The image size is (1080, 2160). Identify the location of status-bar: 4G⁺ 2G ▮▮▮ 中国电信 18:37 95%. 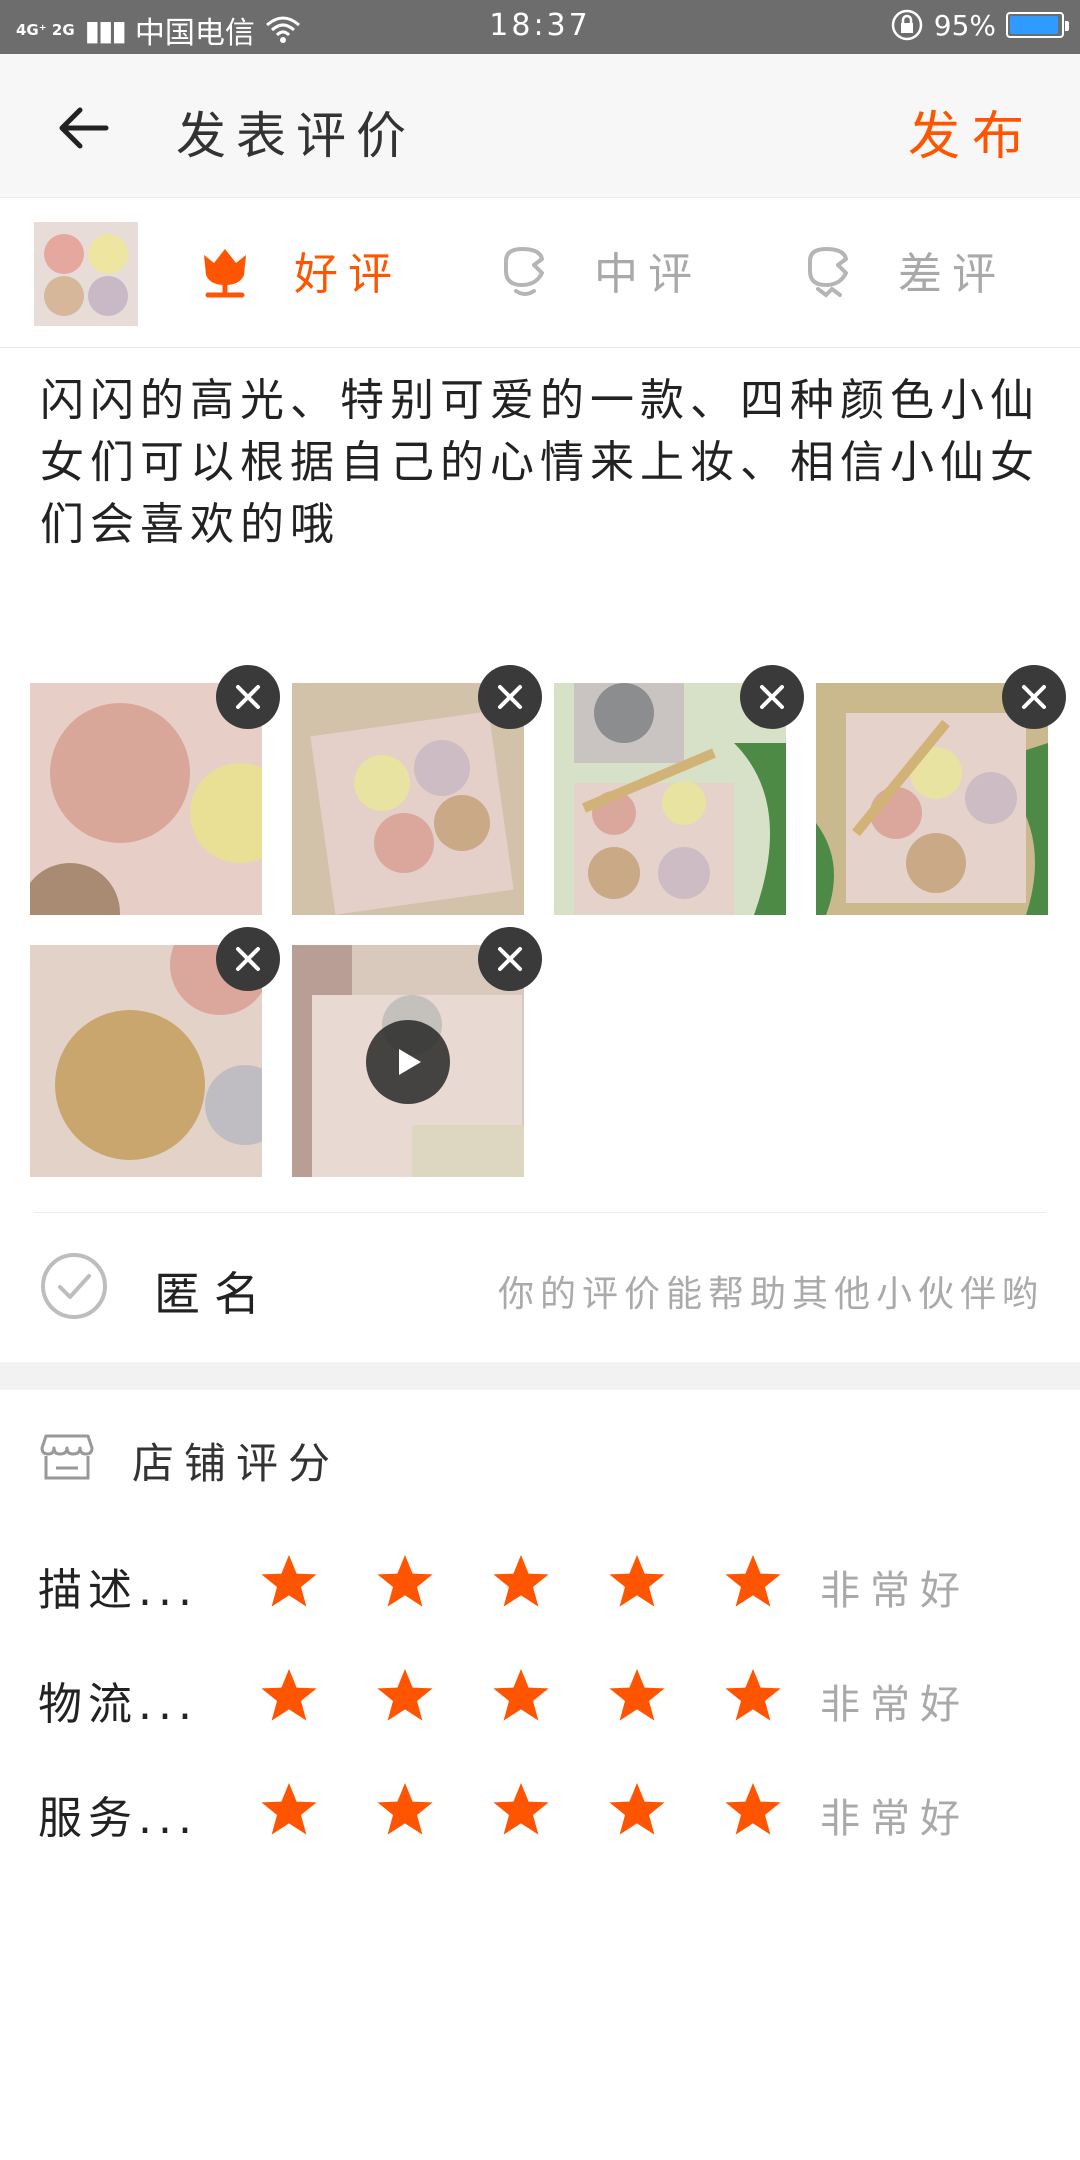
(540, 27).